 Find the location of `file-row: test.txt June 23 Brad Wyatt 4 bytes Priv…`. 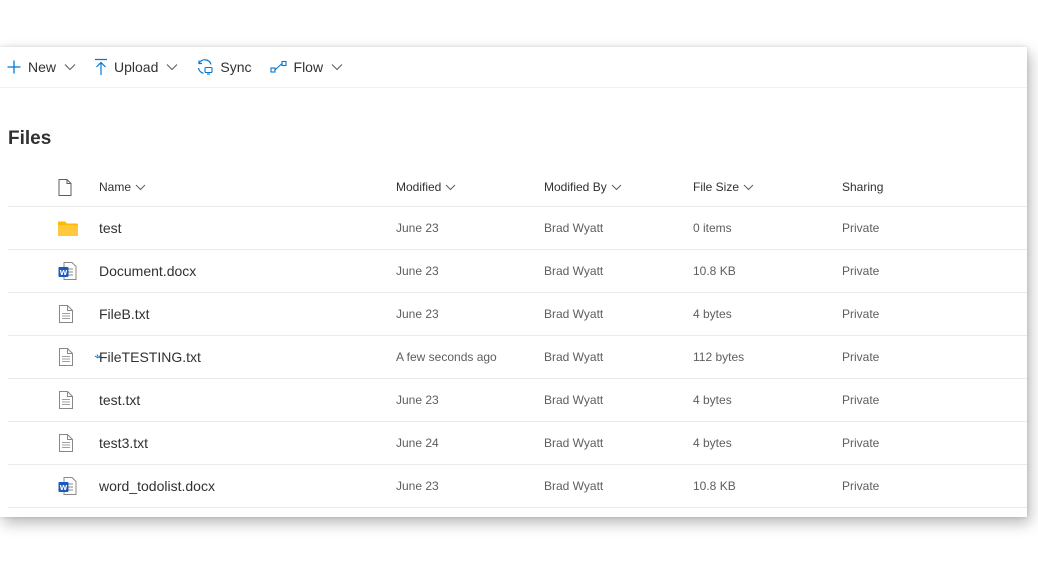

file-row: test.txt June 23 Brad Wyatt 4 bytes Priv… is located at coordinates (517, 399).